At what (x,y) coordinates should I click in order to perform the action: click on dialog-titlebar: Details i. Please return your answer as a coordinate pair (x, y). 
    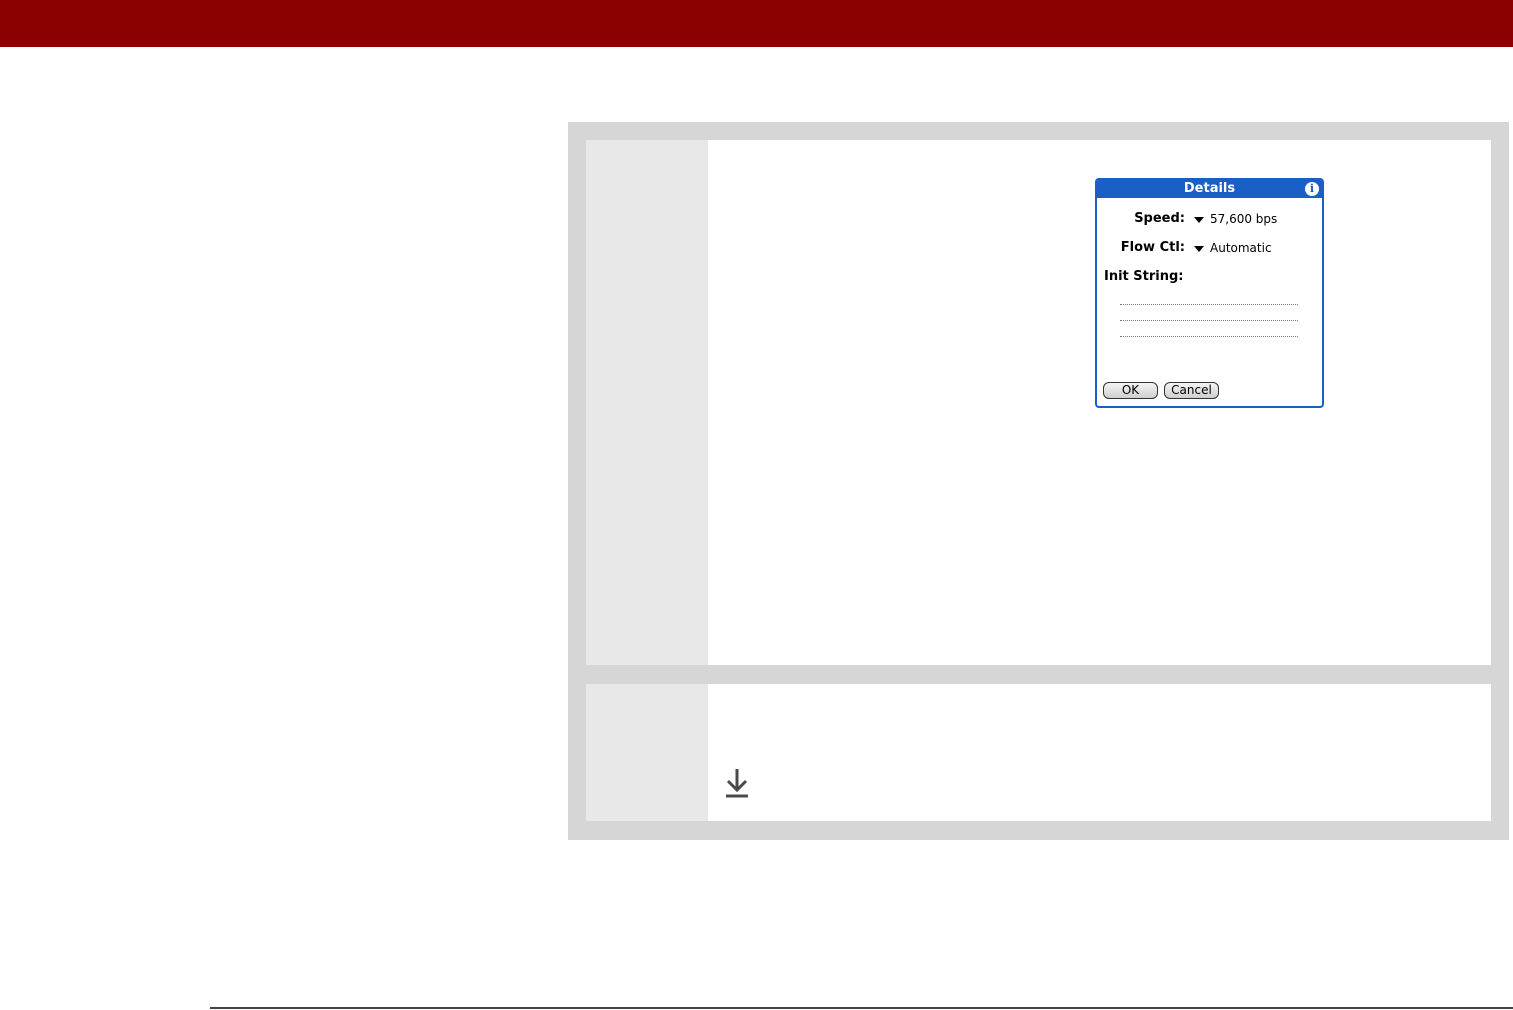
    Looking at the image, I should click on (1209, 189).